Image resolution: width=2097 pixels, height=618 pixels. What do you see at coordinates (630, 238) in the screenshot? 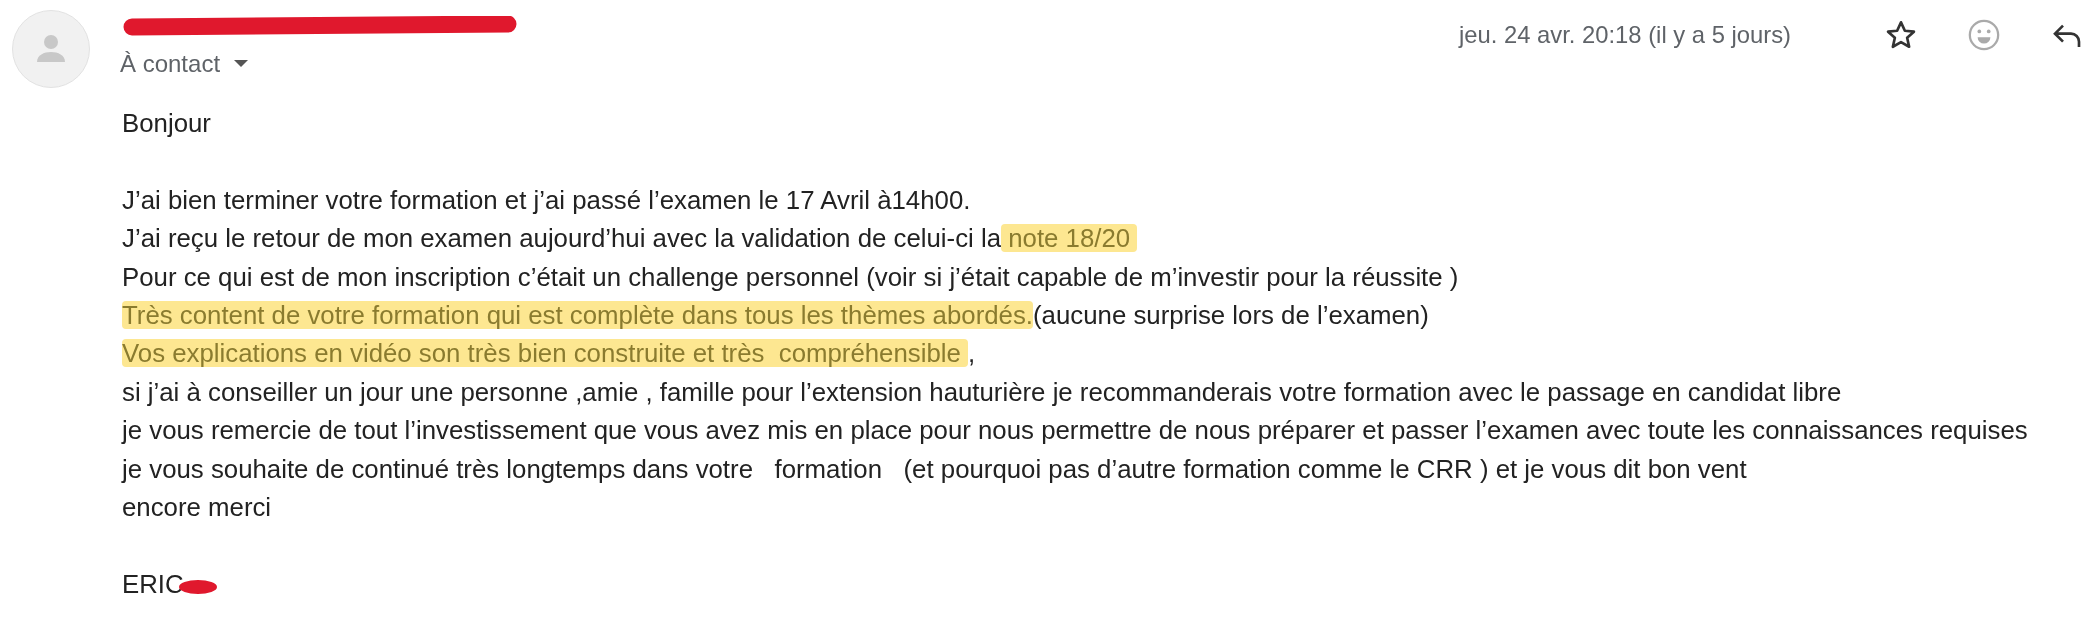
I see `body-text: J’ai reçu le retour de mon examen aujourd’hui avec la validation de celui-ci la note 18/20` at bounding box center [630, 238].